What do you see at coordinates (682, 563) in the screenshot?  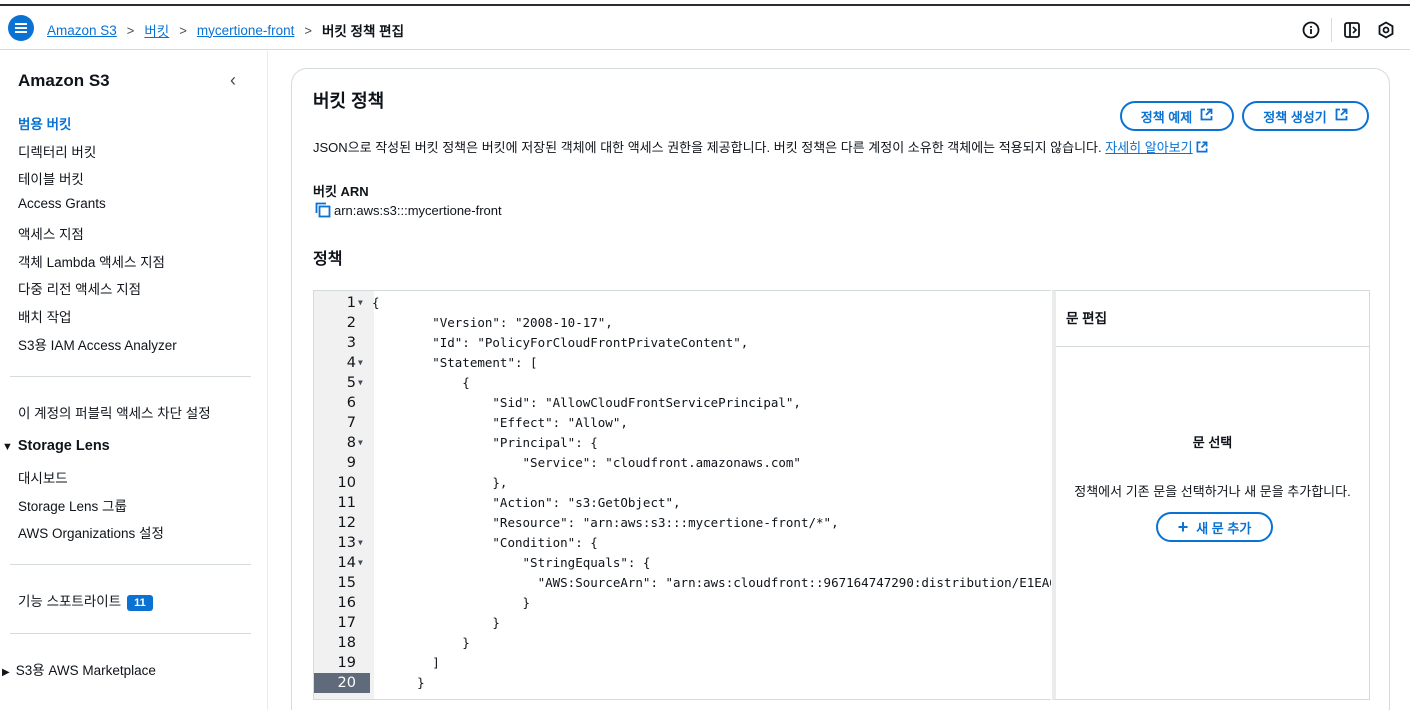 I see `code-line: 14 ▼ "StringEquals": {` at bounding box center [682, 563].